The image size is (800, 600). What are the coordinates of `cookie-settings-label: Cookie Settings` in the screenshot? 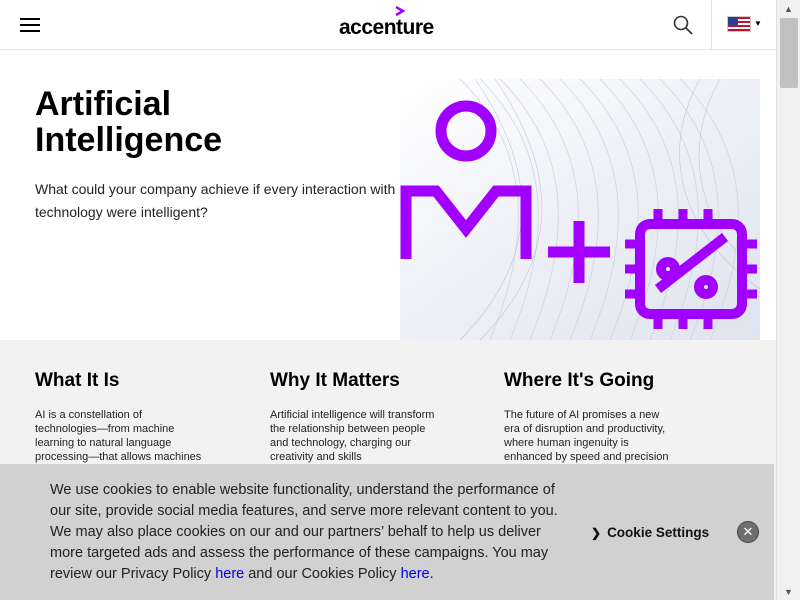 It's located at (658, 532).